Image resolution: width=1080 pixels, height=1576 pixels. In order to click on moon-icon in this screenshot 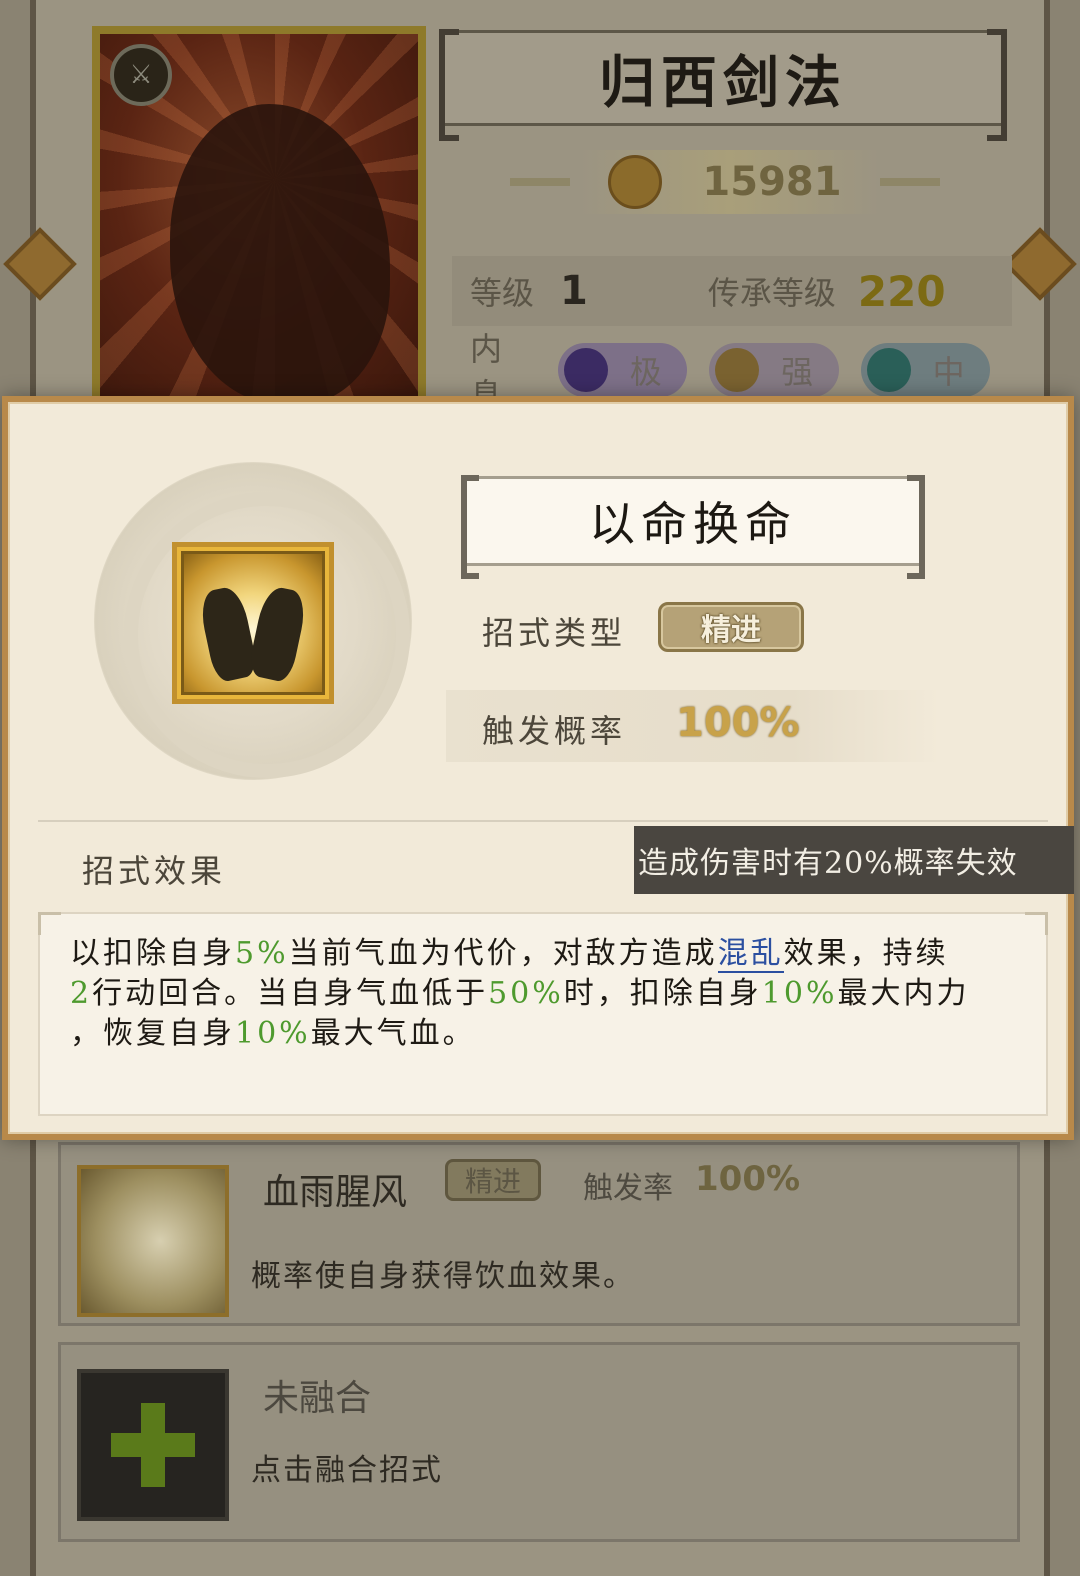, I will do `click(585, 370)`.